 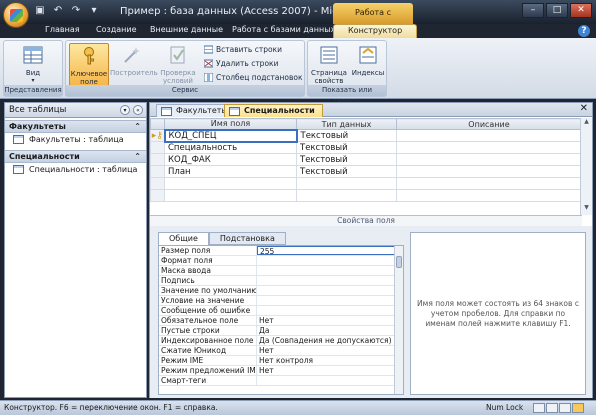 I want to click on table-row: КОД_ФАК Текстовый, so click(x=366, y=159).